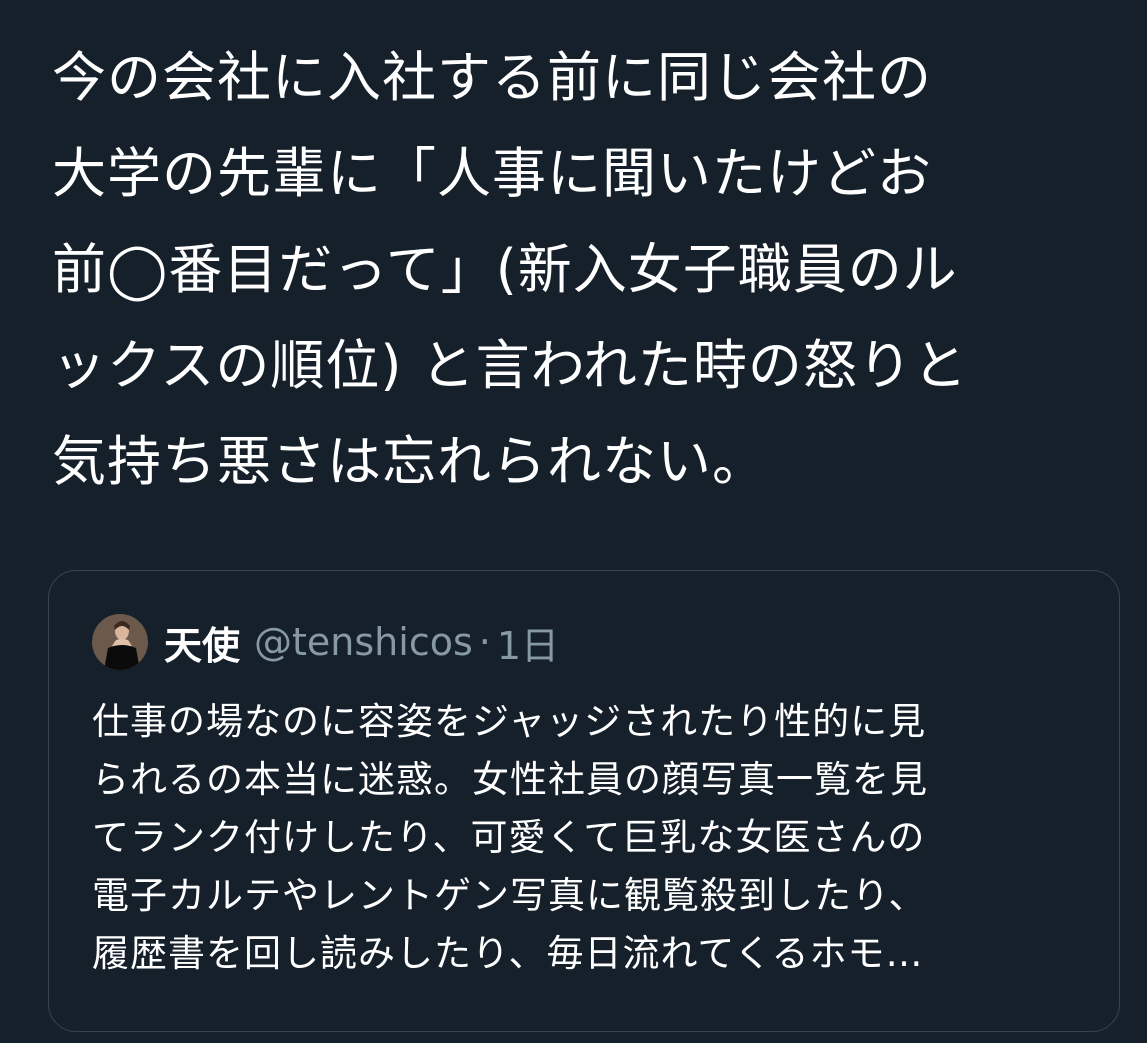 The width and height of the screenshot is (1147, 1043). What do you see at coordinates (510, 365) in the screenshot?
I see `tweet-text-line: ックスの順位) と言われた時の怒りと` at bounding box center [510, 365].